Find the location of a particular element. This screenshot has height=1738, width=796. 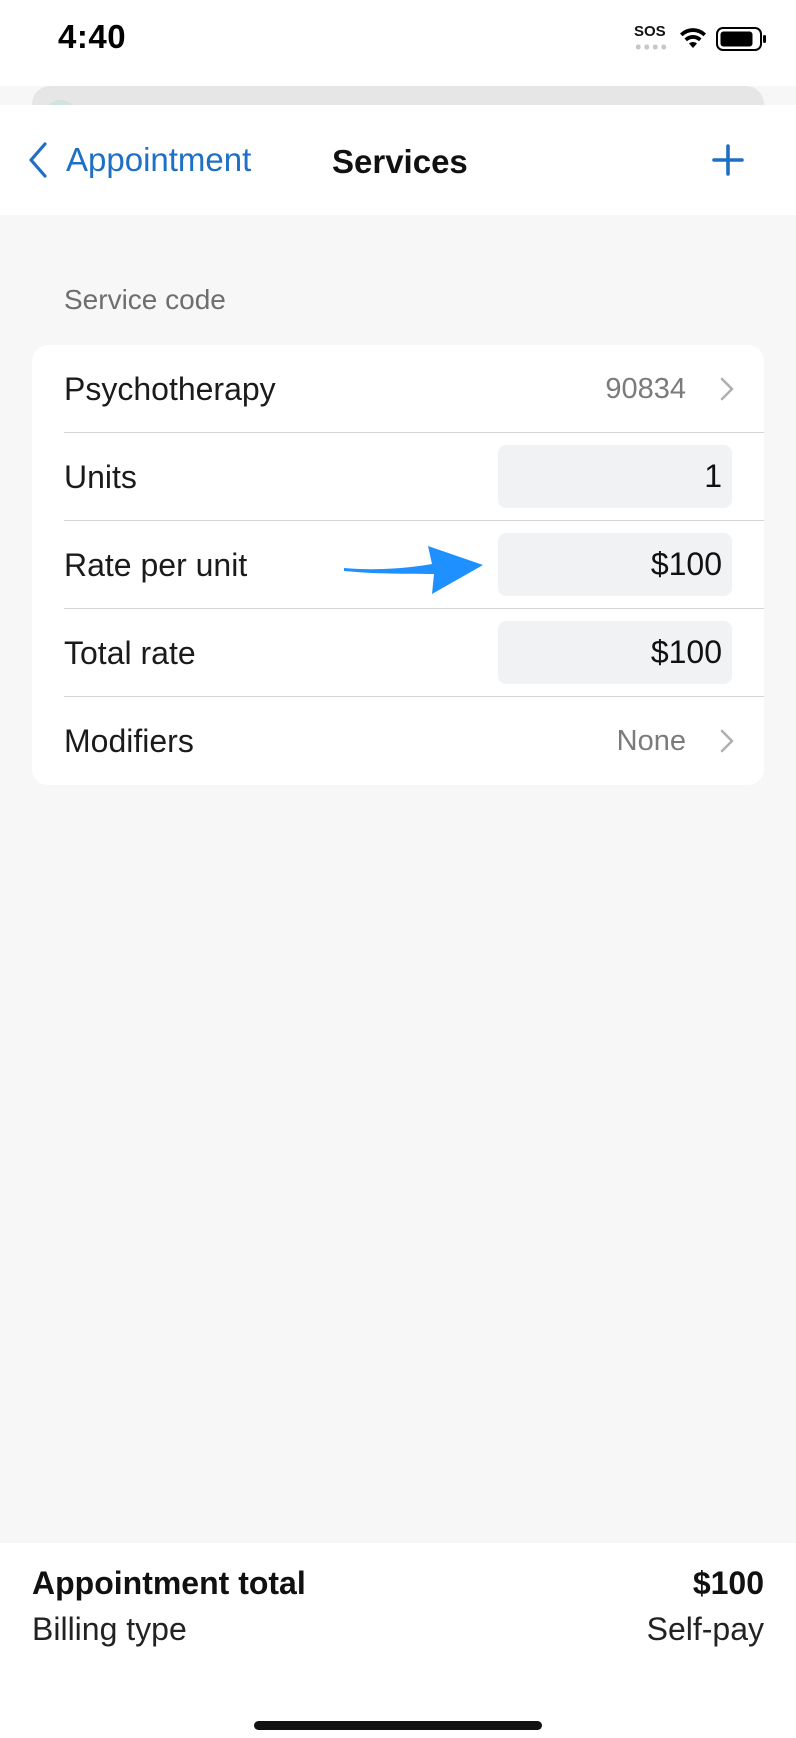

modifiers-row: Modifiers None is located at coordinates (398, 741).